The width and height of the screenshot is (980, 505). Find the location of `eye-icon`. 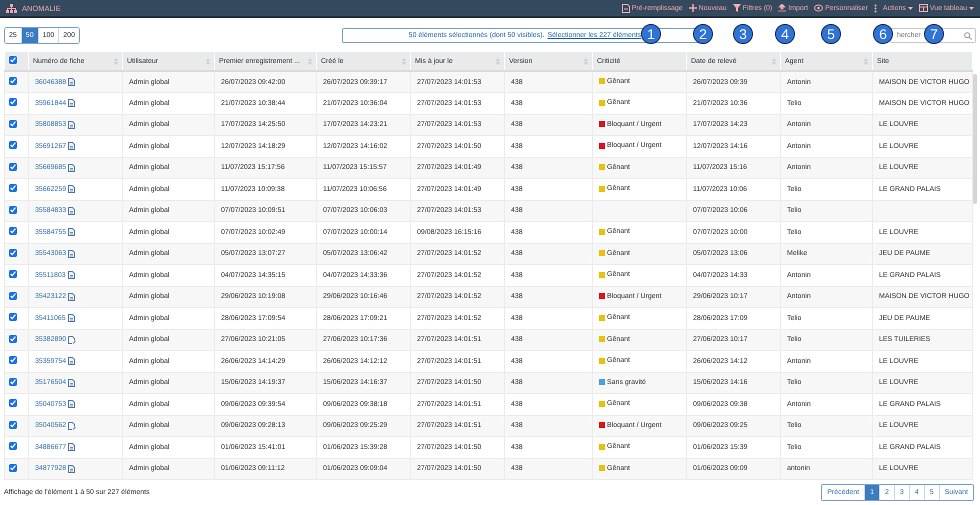

eye-icon is located at coordinates (819, 8).